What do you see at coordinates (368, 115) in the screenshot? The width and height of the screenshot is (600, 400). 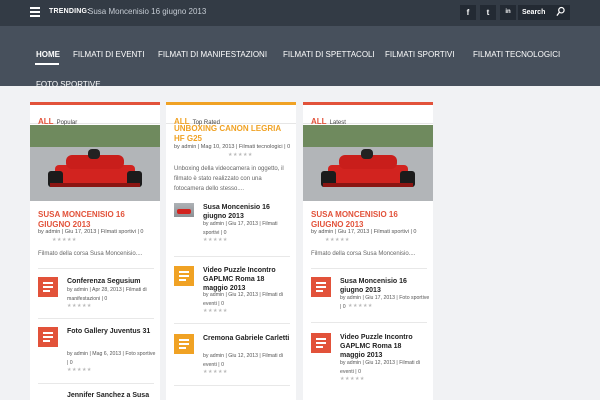 I see `column-header: ALL Latest` at bounding box center [368, 115].